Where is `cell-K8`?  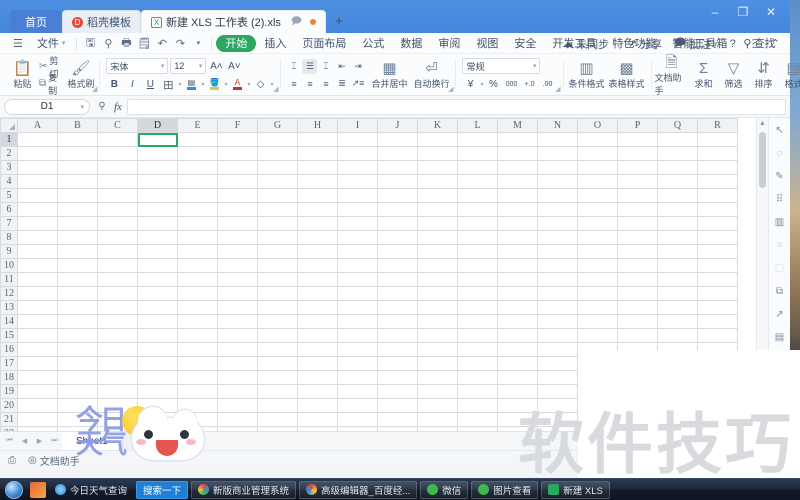
cell-K8 is located at coordinates (437, 237).